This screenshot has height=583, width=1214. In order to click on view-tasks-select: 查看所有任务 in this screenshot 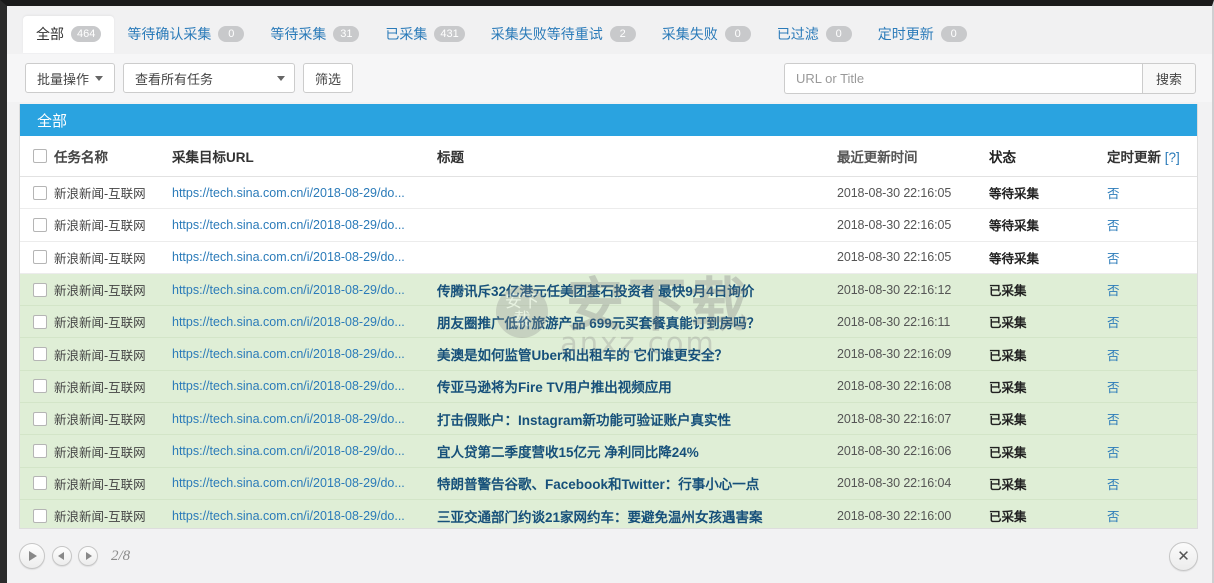, I will do `click(209, 78)`.